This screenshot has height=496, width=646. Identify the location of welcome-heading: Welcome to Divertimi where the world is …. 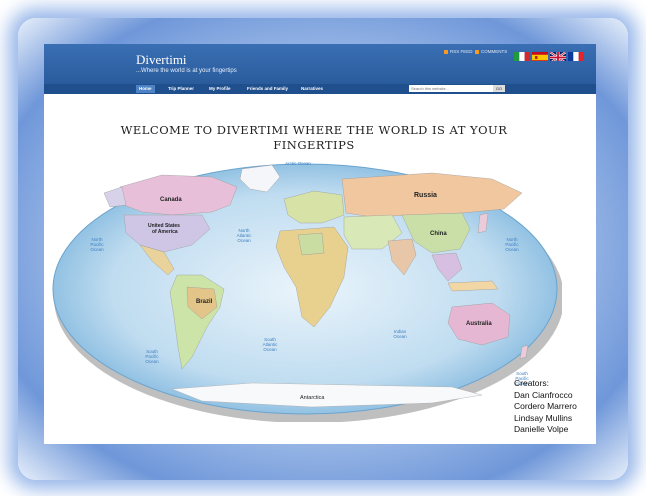
(314, 137).